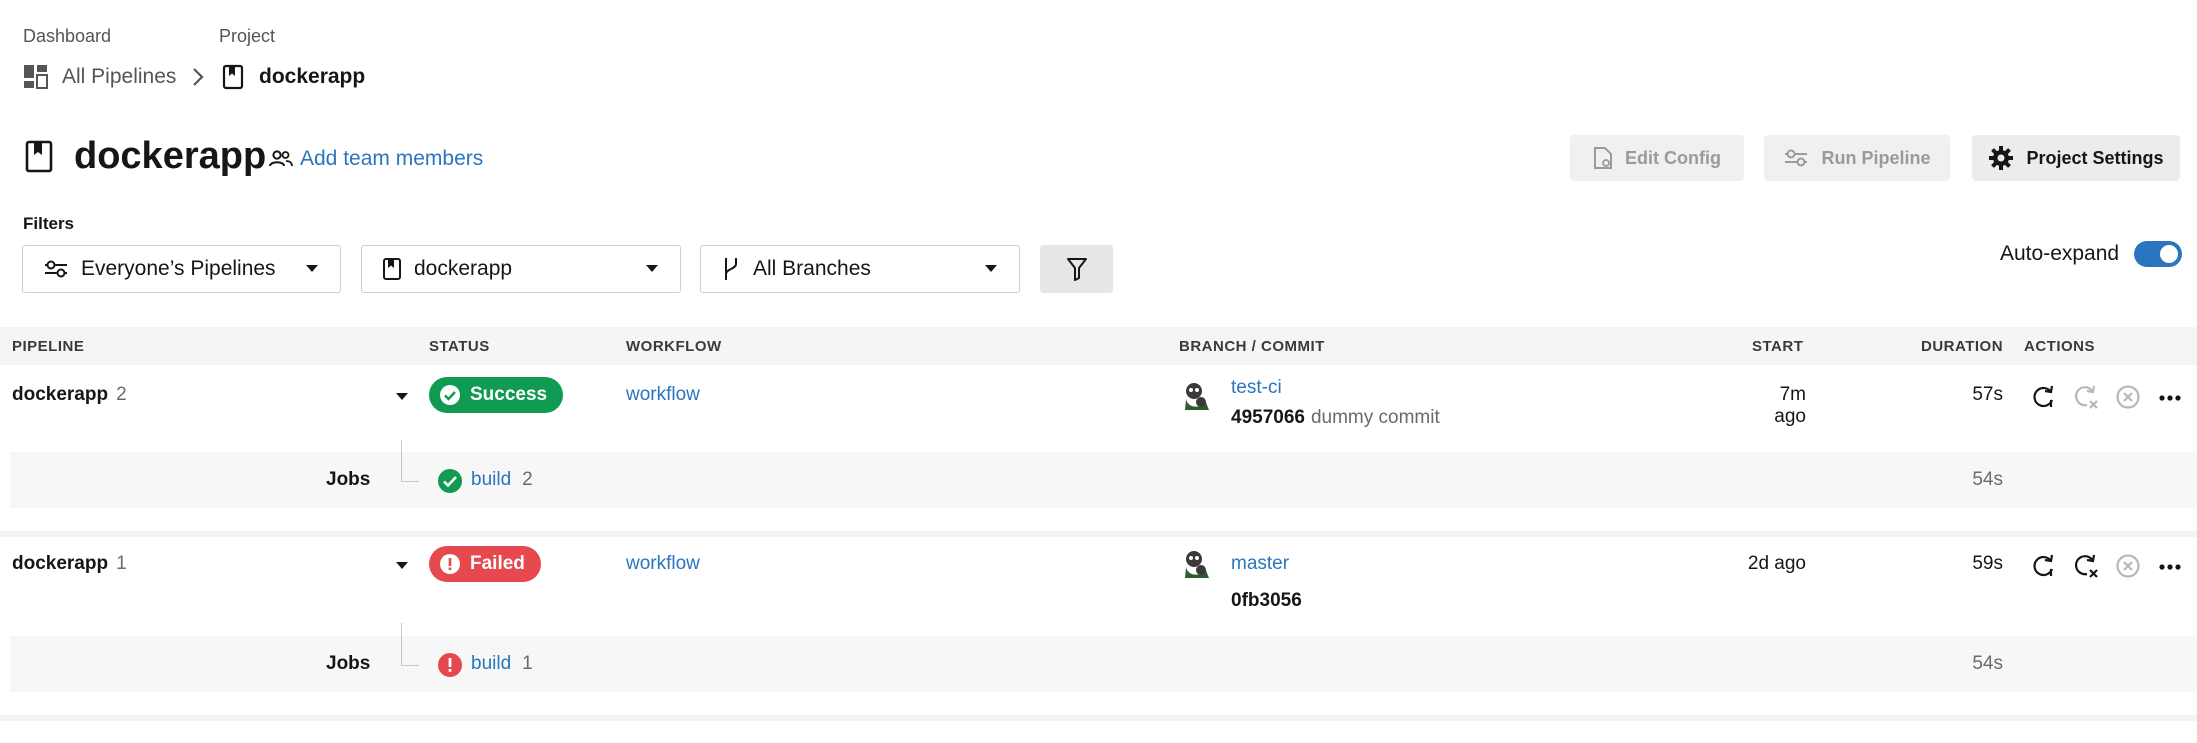  I want to click on column-workflow: WORKFLOW, so click(674, 346).